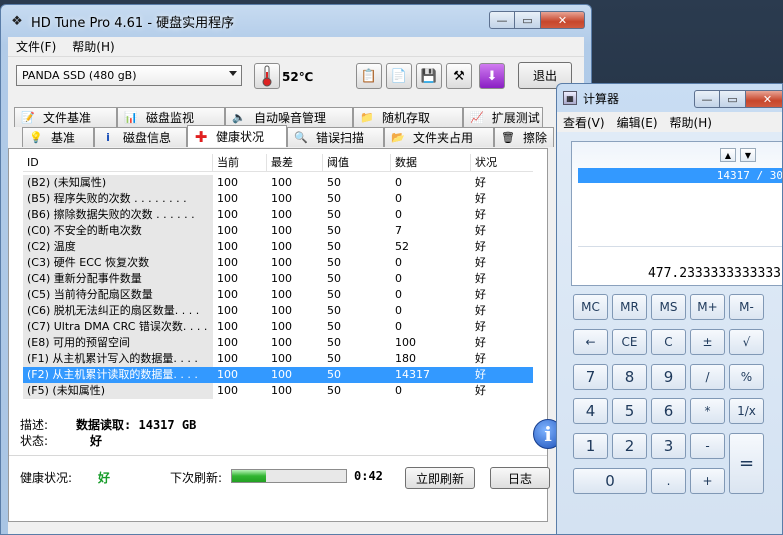 This screenshot has width=783, height=535. I want to click on table-row: (F2) 从主机累计读取的数据量. . . . 100 100 50 14317 好, so click(278, 375).